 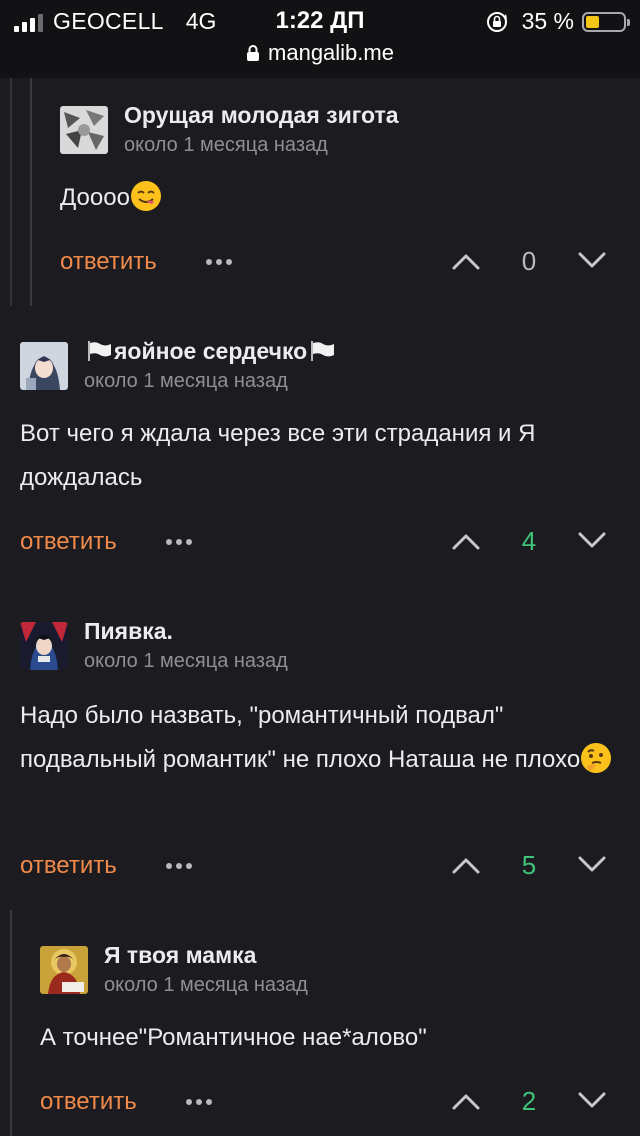 What do you see at coordinates (180, 955) in the screenshot?
I see `username: Я твоя мамка` at bounding box center [180, 955].